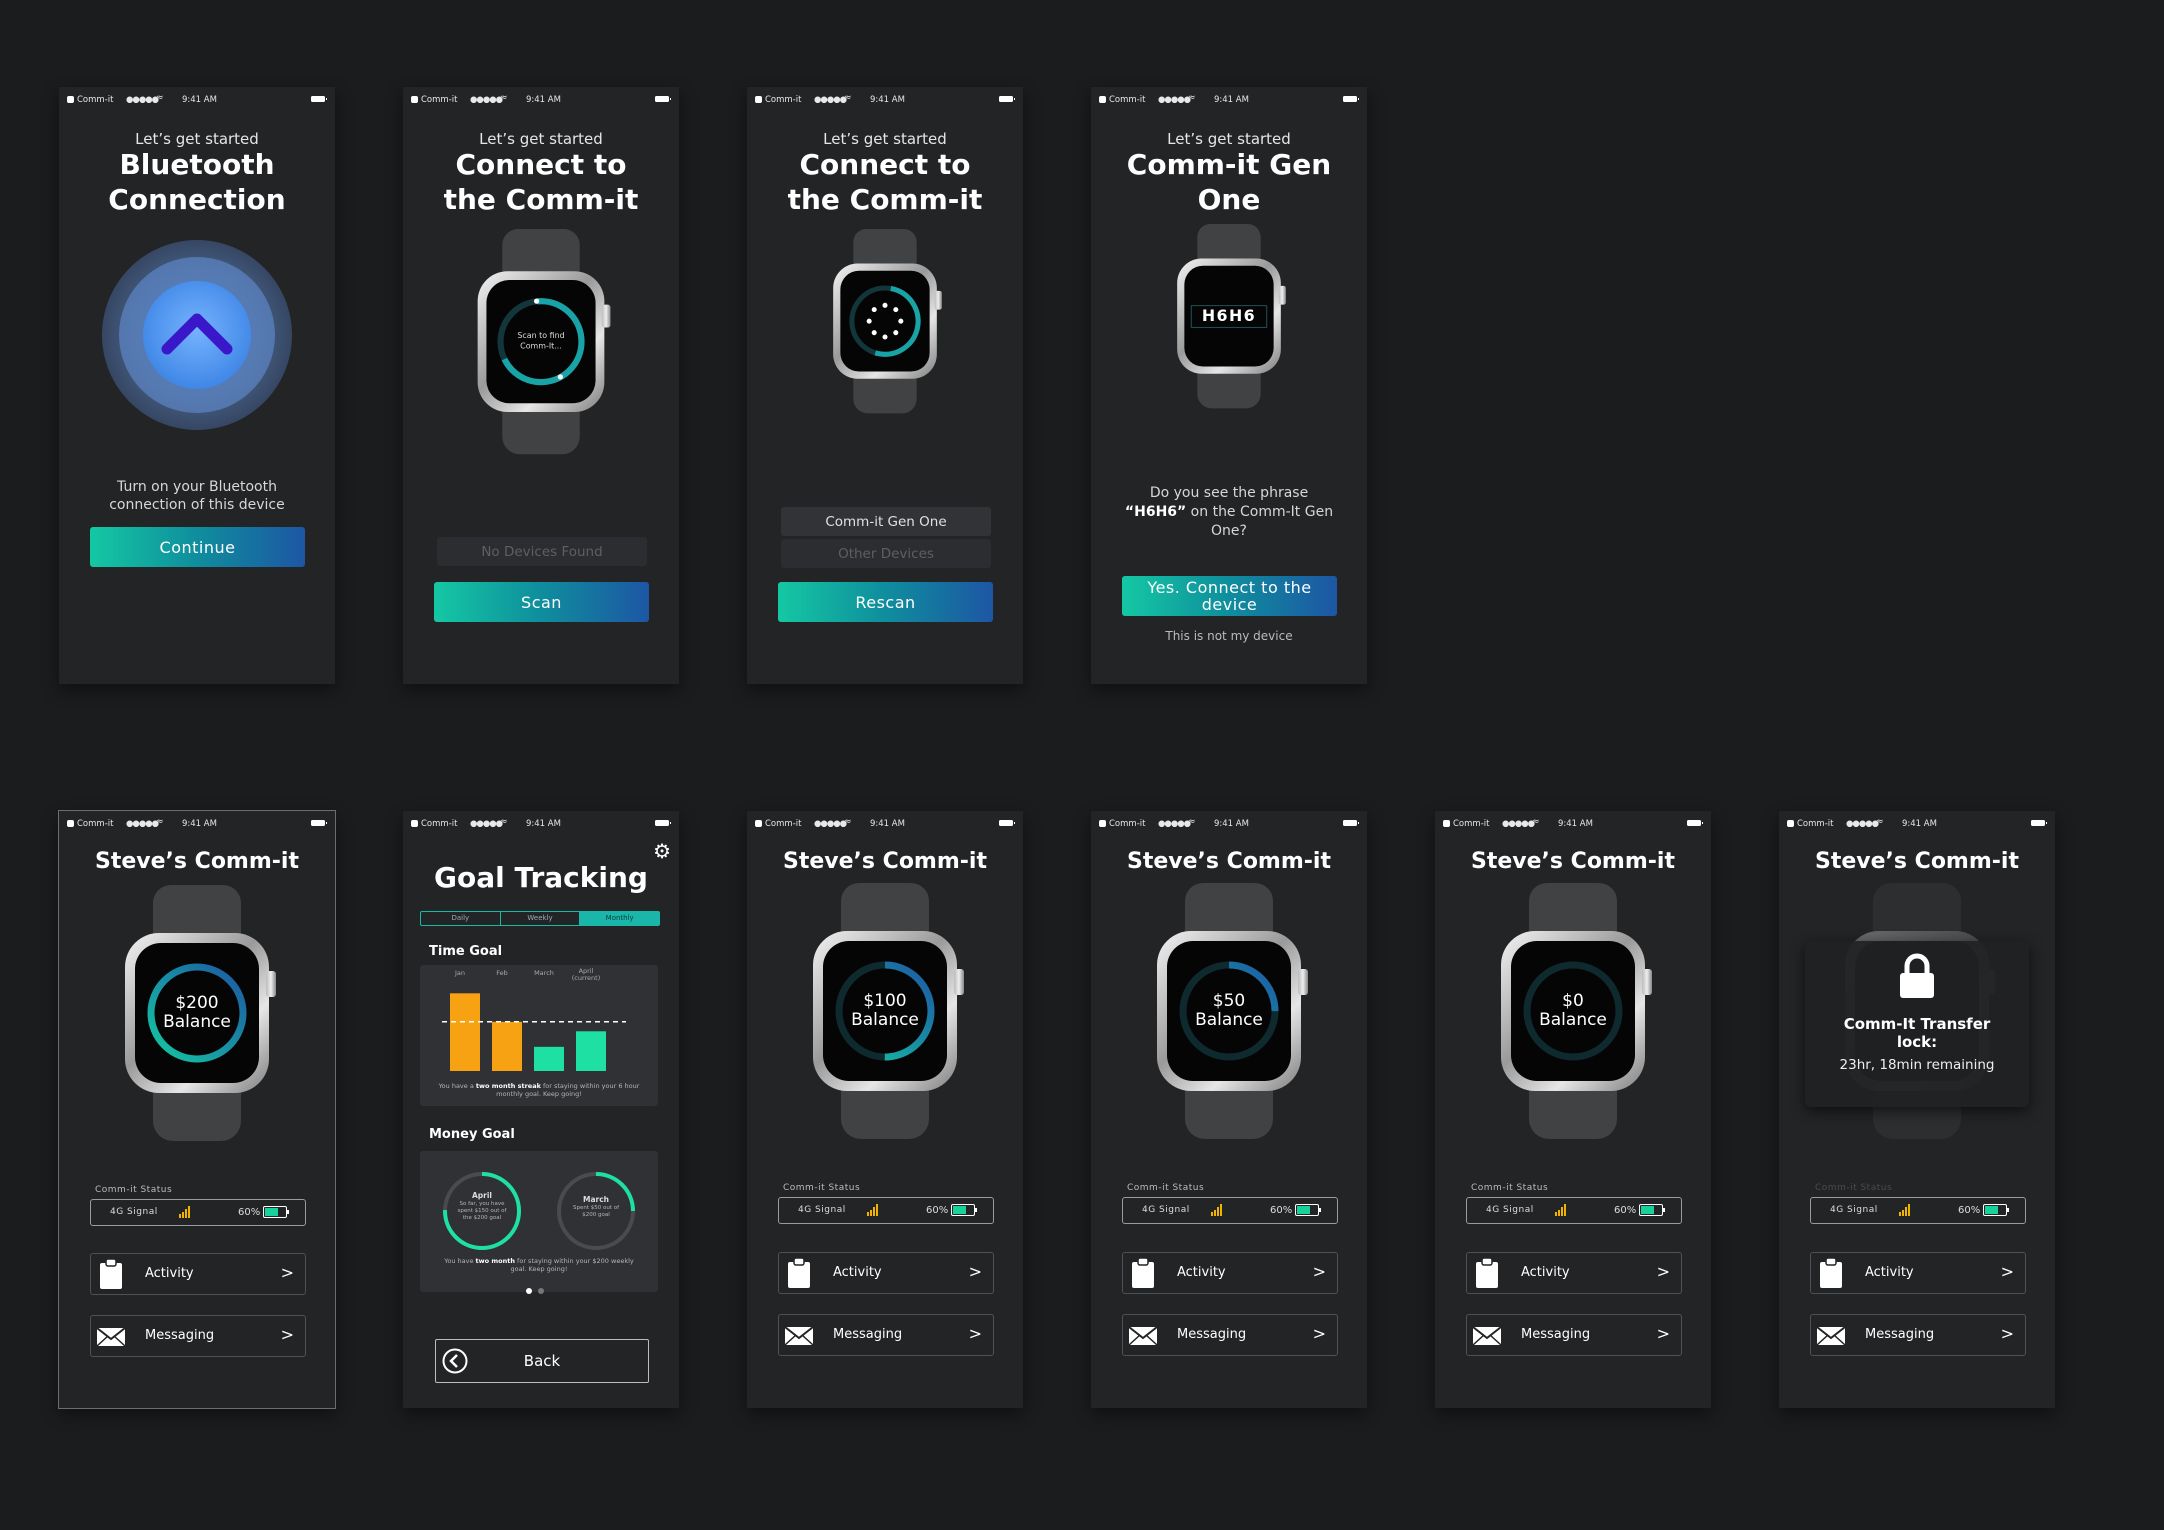  I want to click on ring-march-month: March, so click(595, 1199).